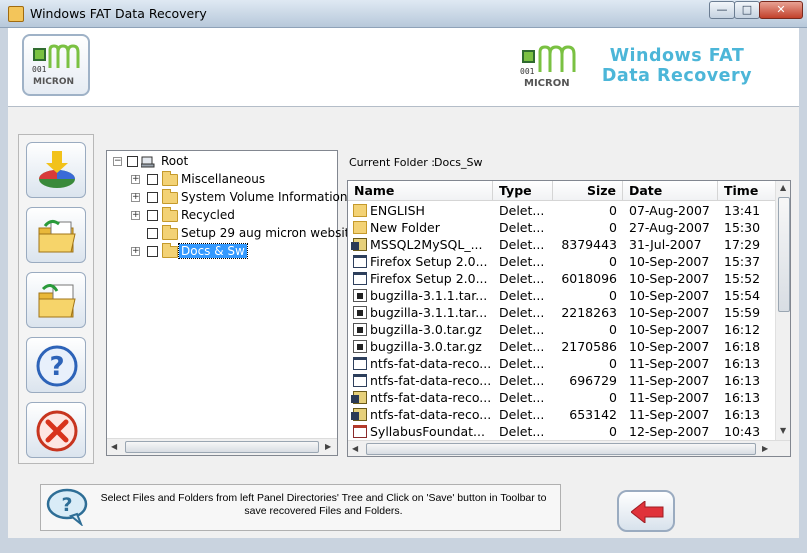 This screenshot has height=553, width=807. What do you see at coordinates (742, 278) in the screenshot?
I see `file-time-cell: 15:52` at bounding box center [742, 278].